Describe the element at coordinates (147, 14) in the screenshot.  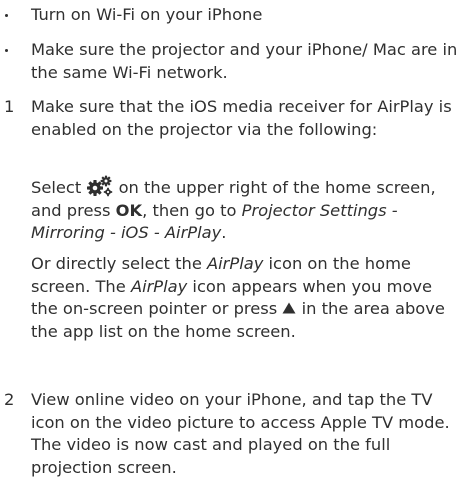
I see `bullet-text: Turn on Wi-Fi on your iPhone` at that location.